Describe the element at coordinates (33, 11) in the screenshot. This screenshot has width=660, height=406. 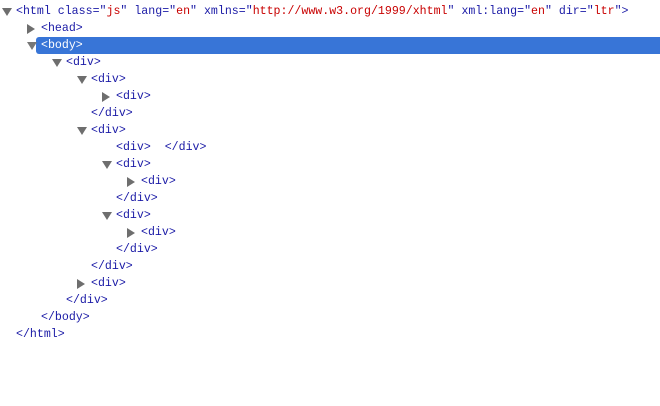
I see `tag-open: <html` at that location.